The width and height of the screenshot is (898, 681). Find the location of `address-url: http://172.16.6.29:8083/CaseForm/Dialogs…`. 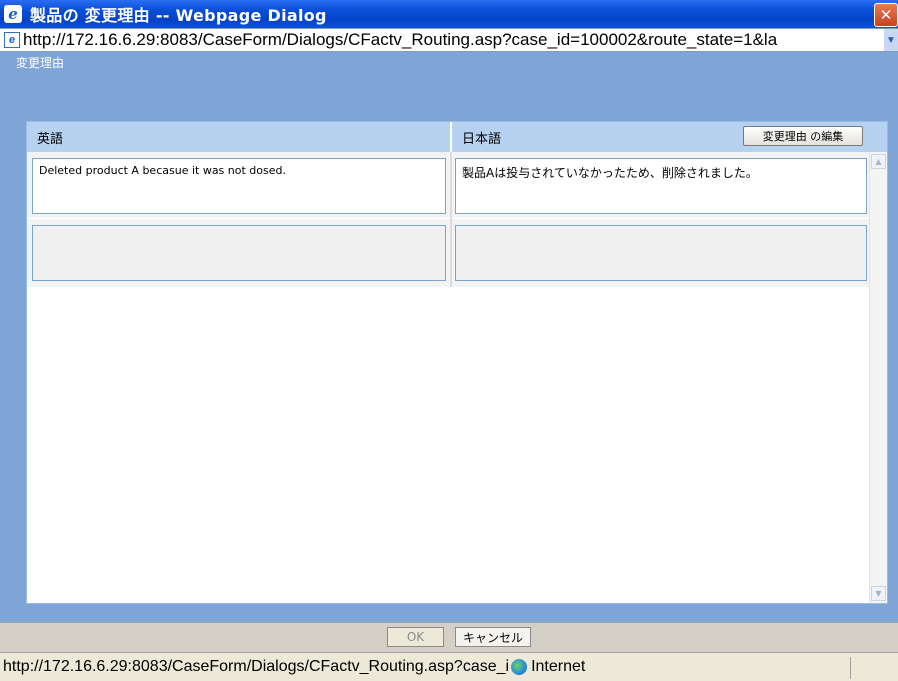

address-url: http://172.16.6.29:8083/CaseForm/Dialogs… is located at coordinates (400, 40).